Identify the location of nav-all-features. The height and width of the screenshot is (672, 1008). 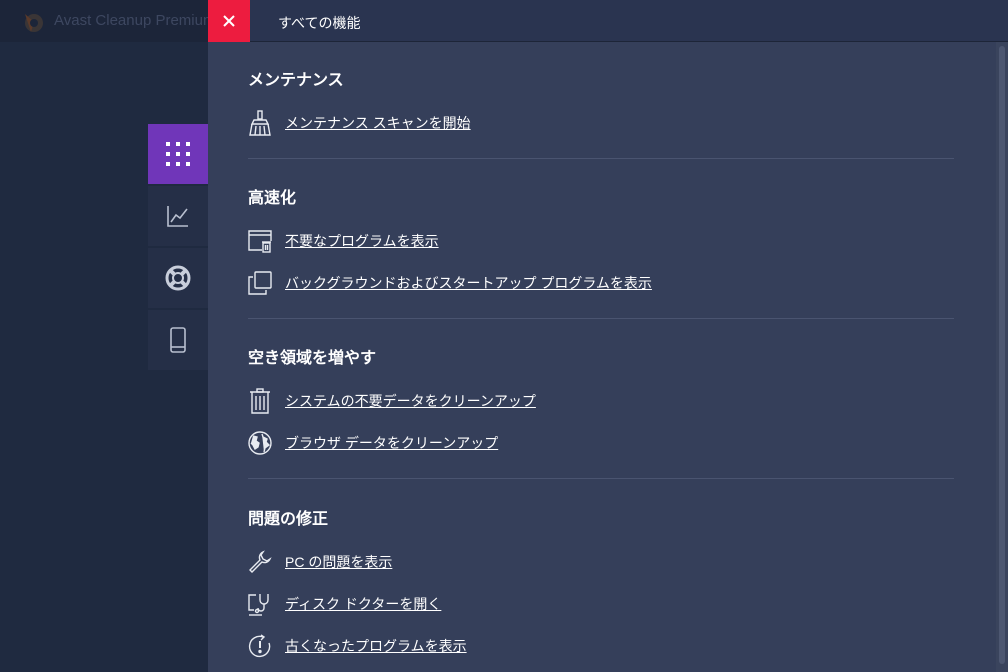
(178, 154).